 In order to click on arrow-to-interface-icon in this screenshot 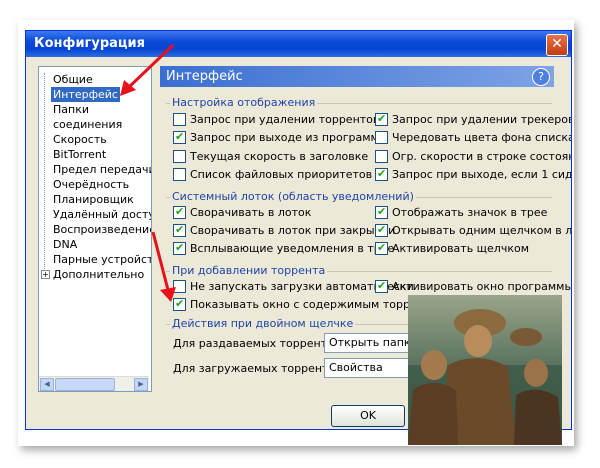, I will do `click(147, 69)`.